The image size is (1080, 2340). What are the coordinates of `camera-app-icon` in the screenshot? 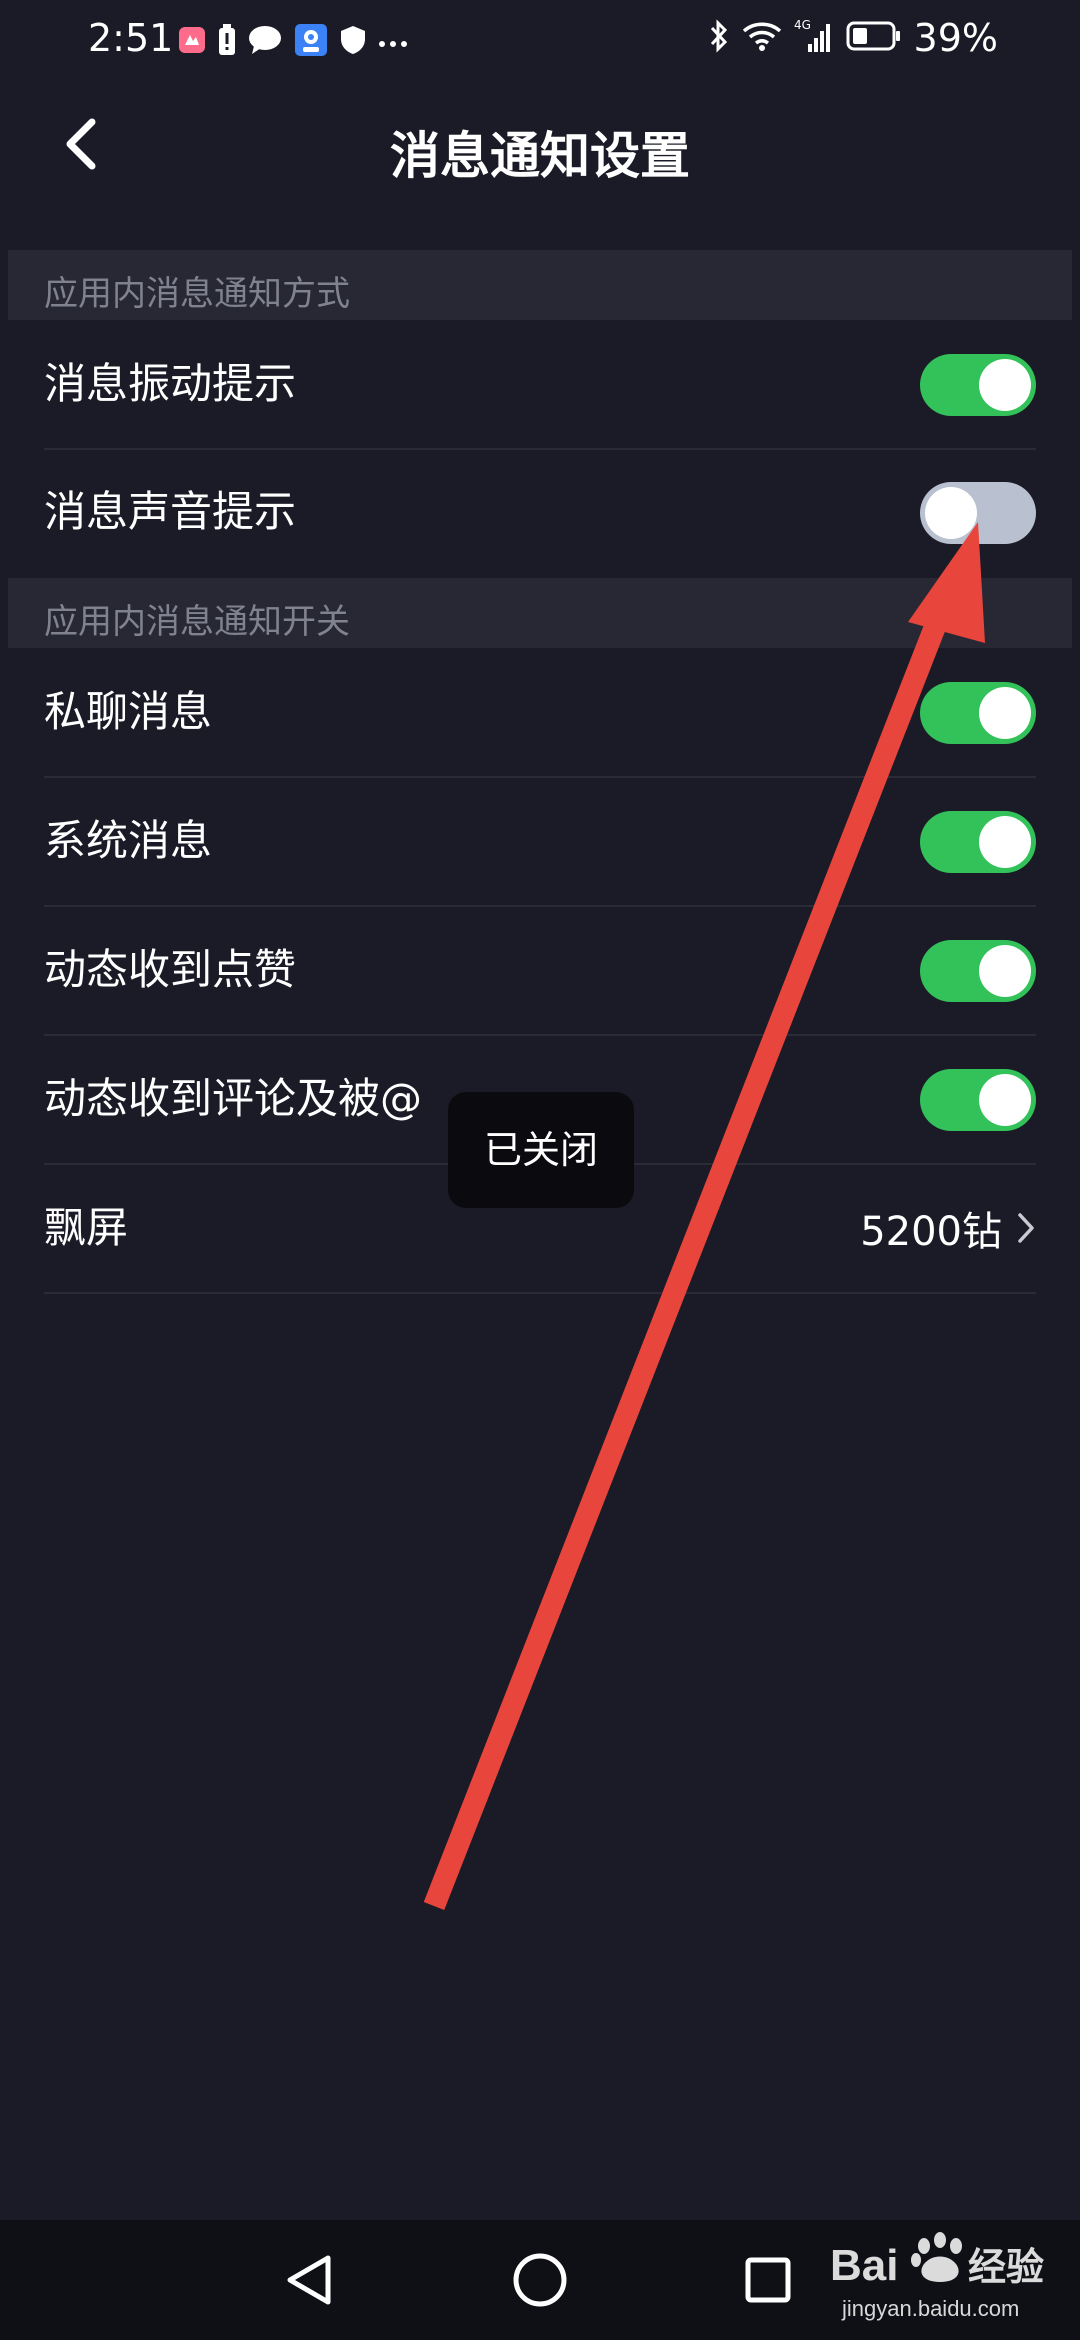 It's located at (311, 42).